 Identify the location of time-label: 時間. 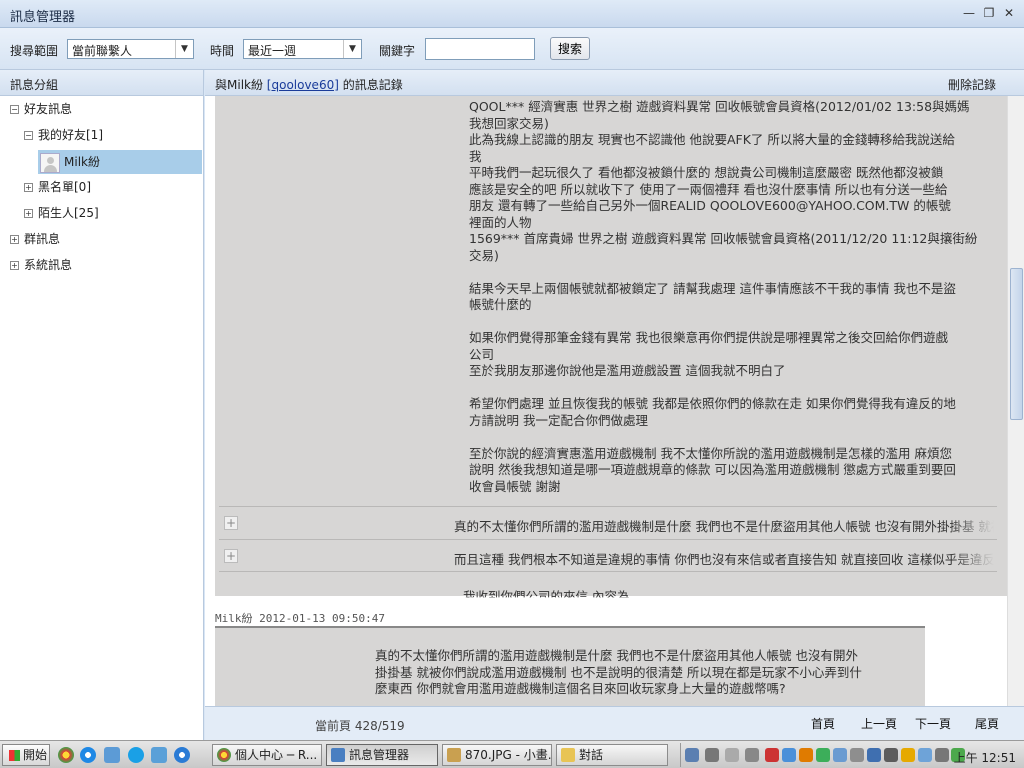
(222, 51).